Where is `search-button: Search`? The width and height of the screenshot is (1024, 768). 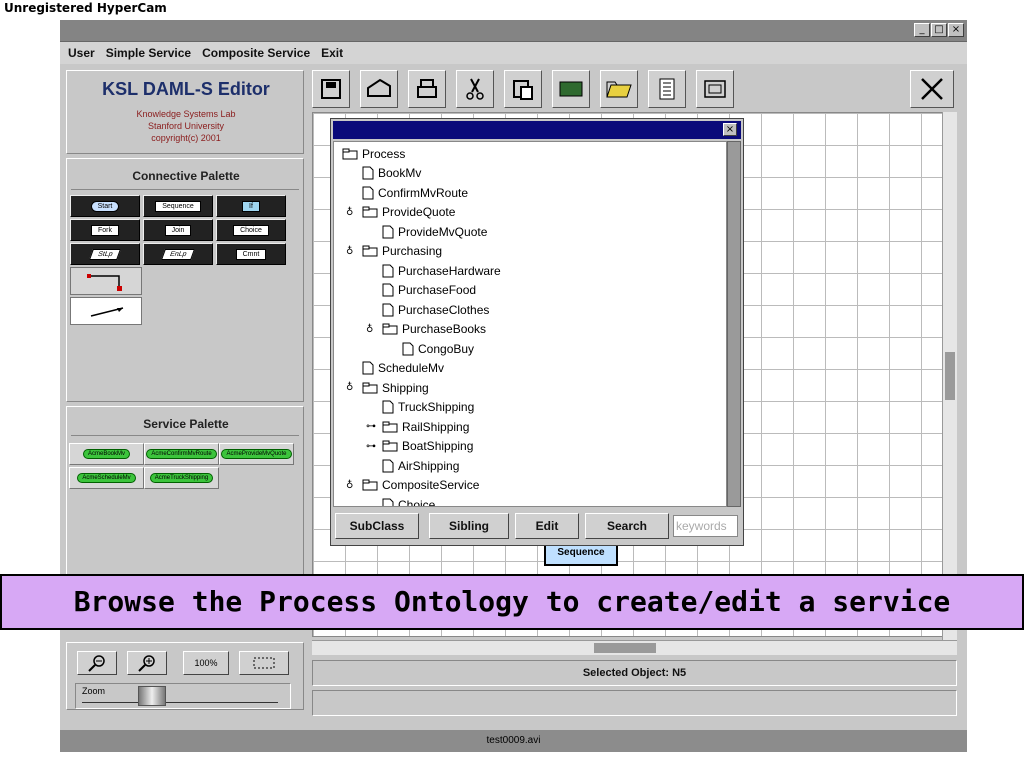
search-button: Search is located at coordinates (627, 526).